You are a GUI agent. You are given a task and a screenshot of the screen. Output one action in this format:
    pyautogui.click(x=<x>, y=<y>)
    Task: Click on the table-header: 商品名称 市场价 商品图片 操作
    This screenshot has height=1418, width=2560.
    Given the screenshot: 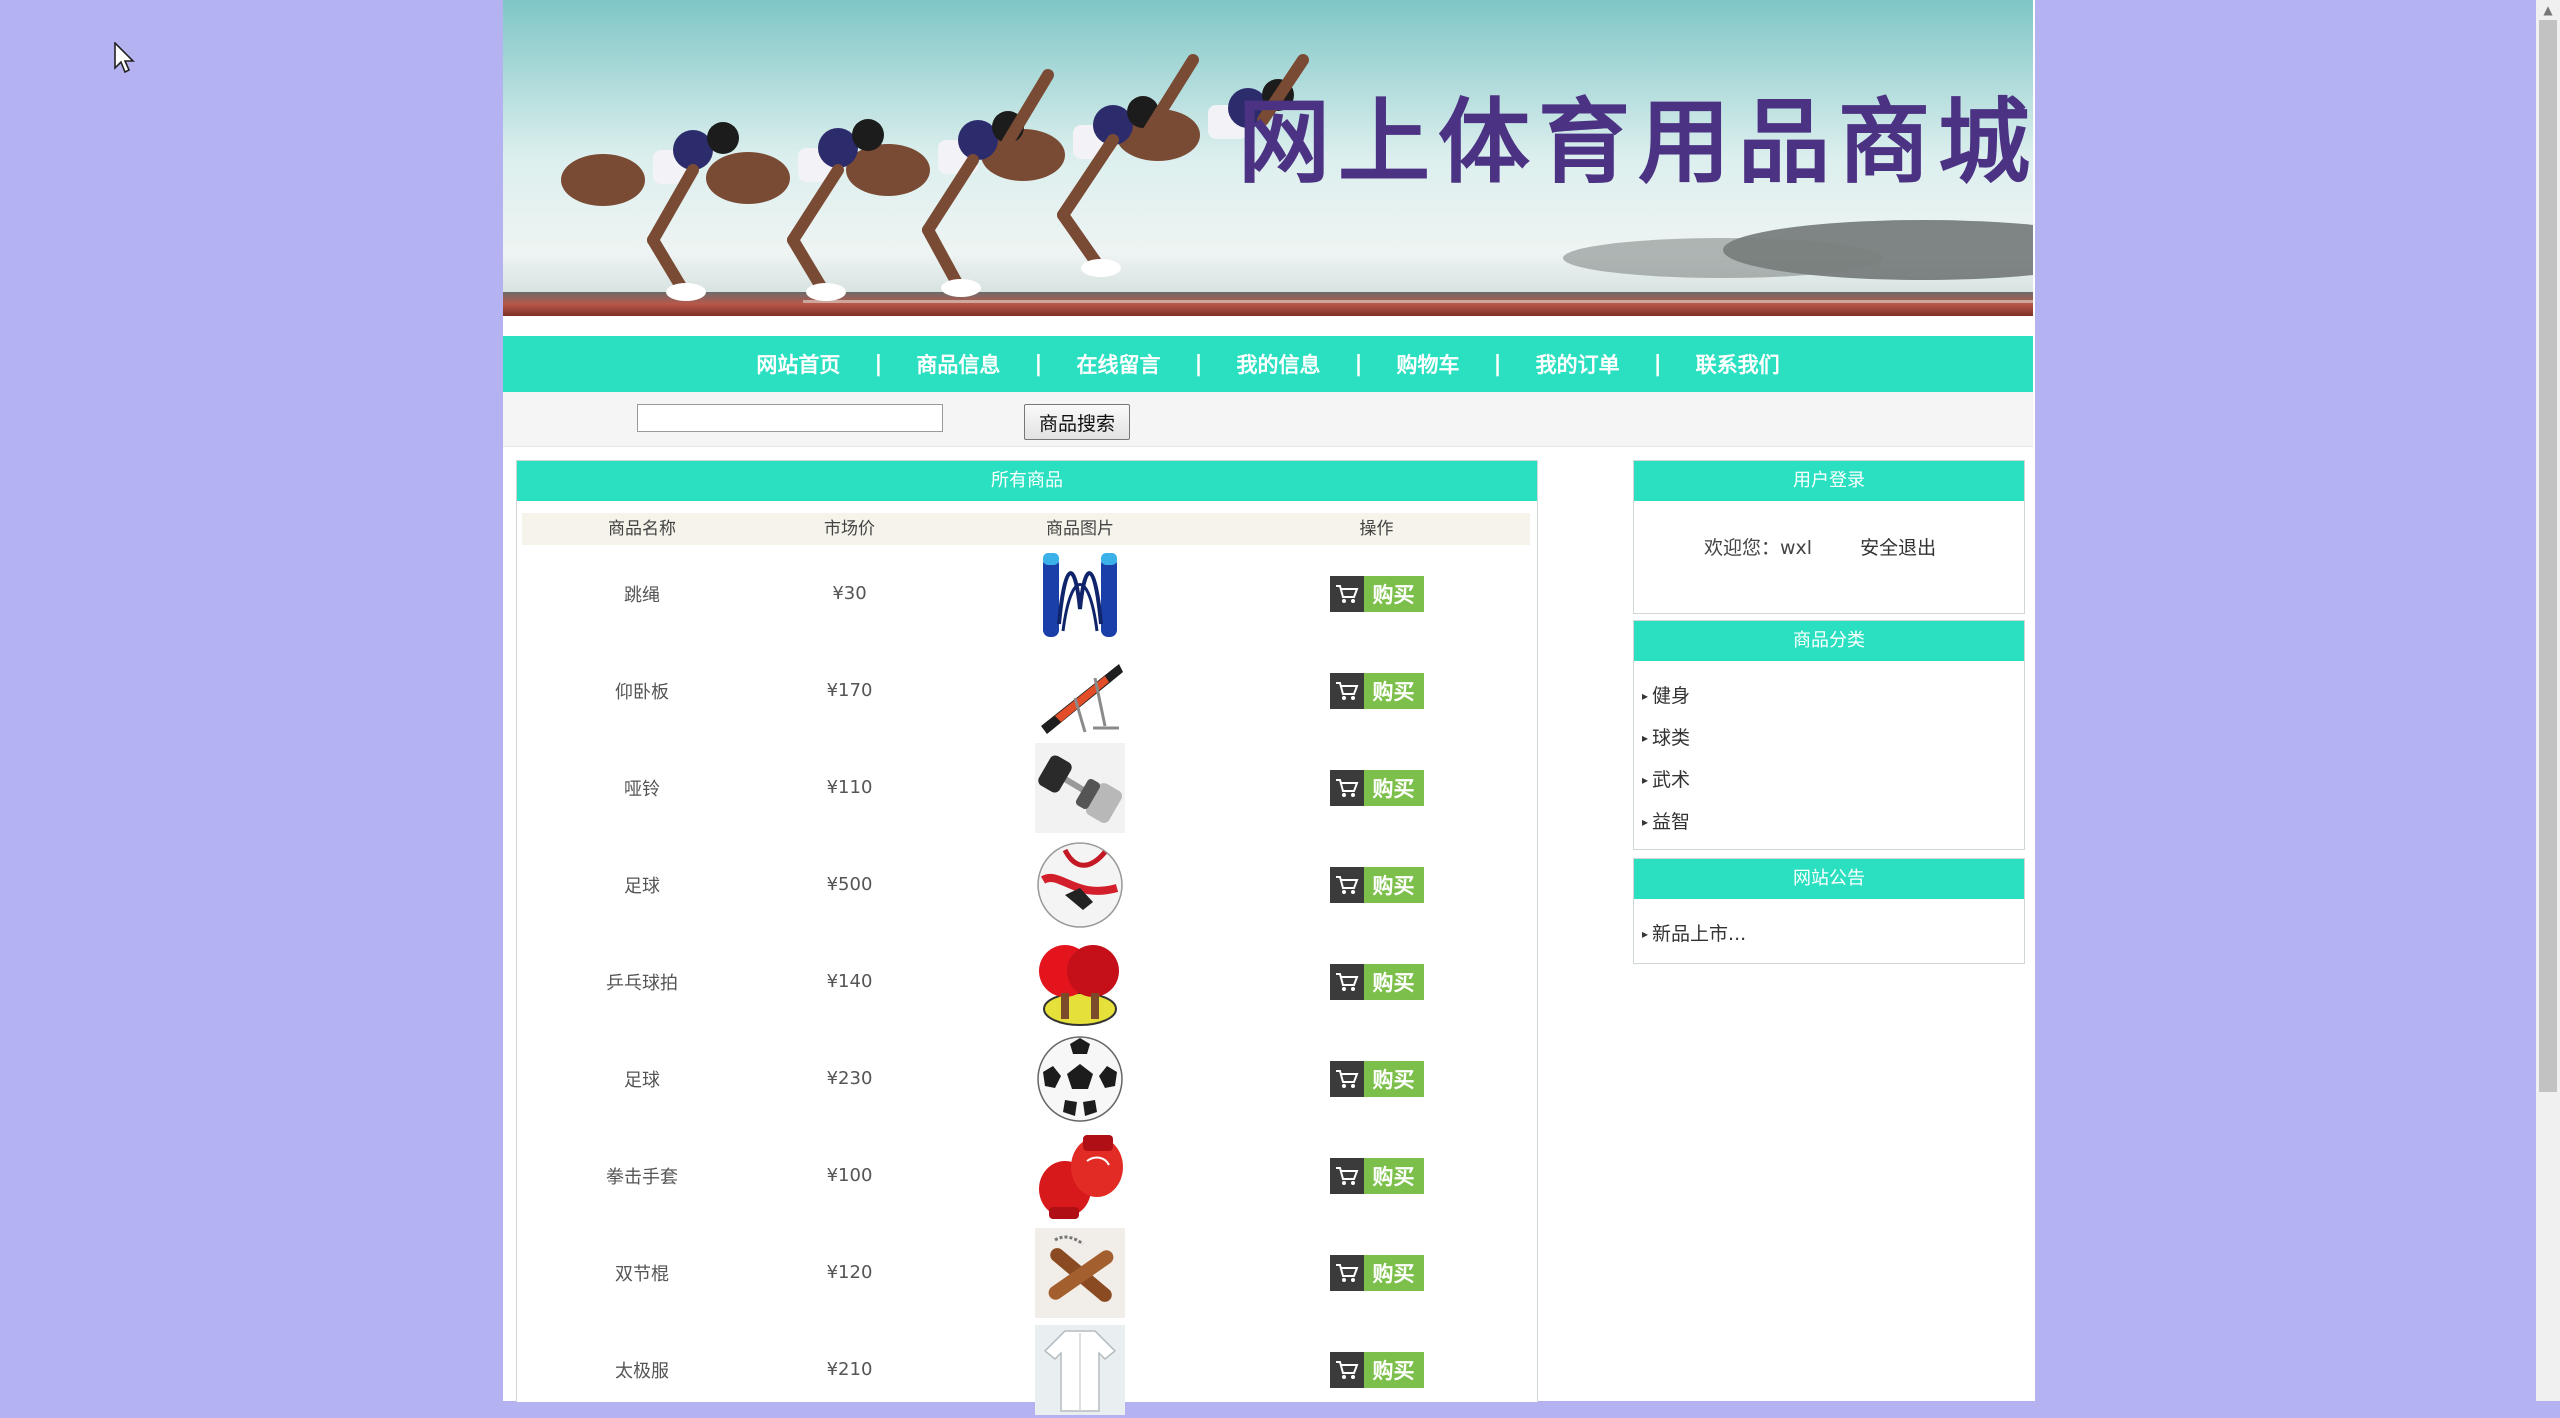 What is the action you would take?
    pyautogui.click(x=1026, y=529)
    